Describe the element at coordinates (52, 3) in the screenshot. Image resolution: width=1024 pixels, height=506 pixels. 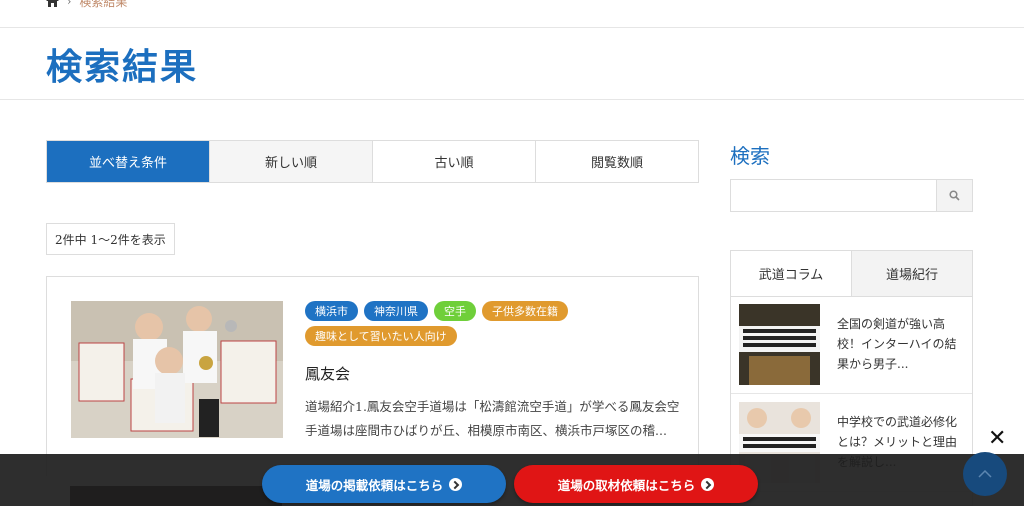
I see `home-icon` at that location.